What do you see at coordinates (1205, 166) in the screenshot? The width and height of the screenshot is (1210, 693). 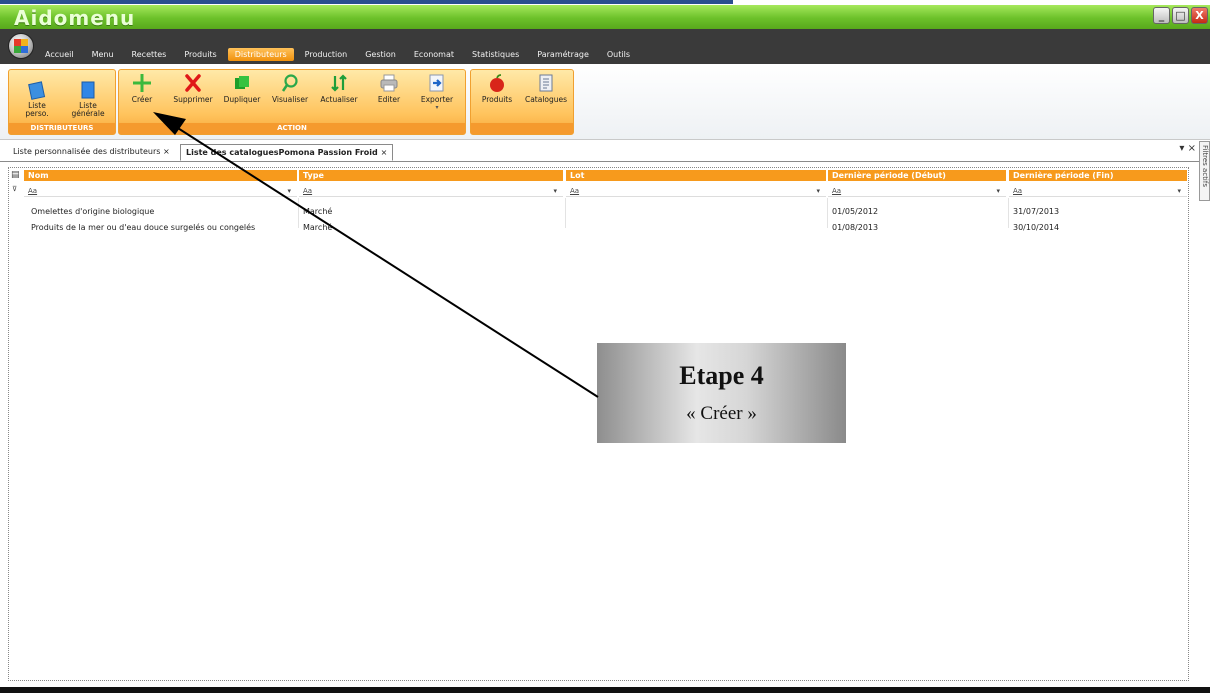 I see `filtres-actifs-label: Filtres actifs` at bounding box center [1205, 166].